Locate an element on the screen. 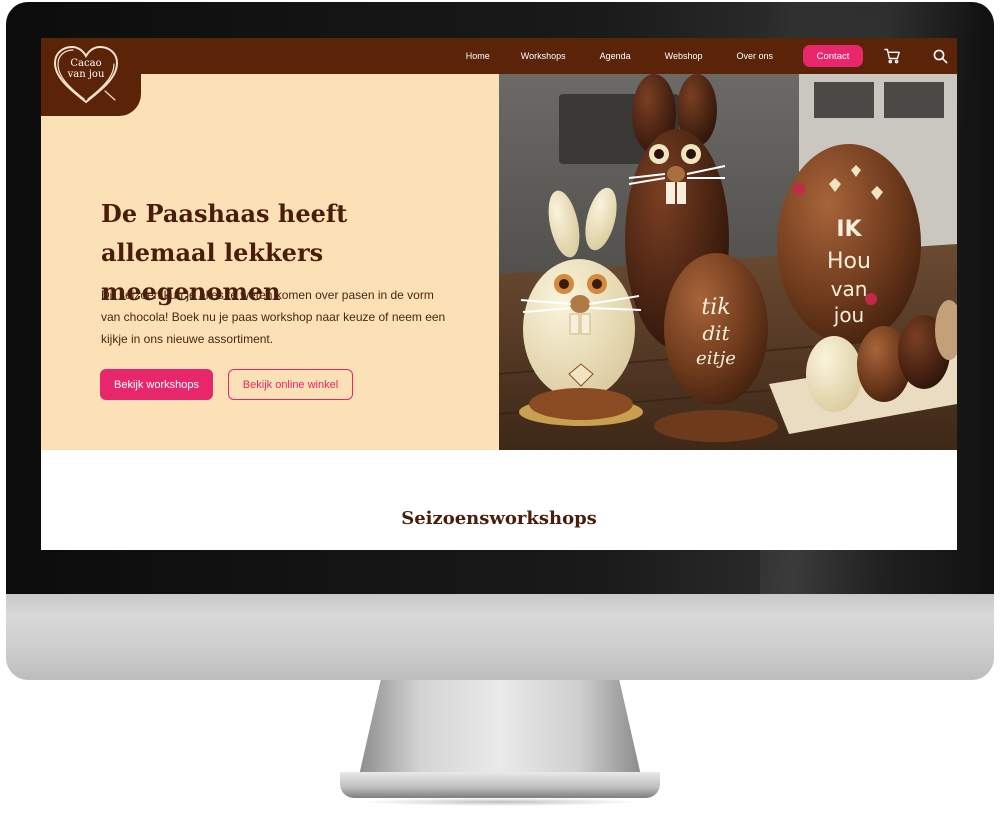  logo-line-1: Cacao is located at coordinates (86, 63).